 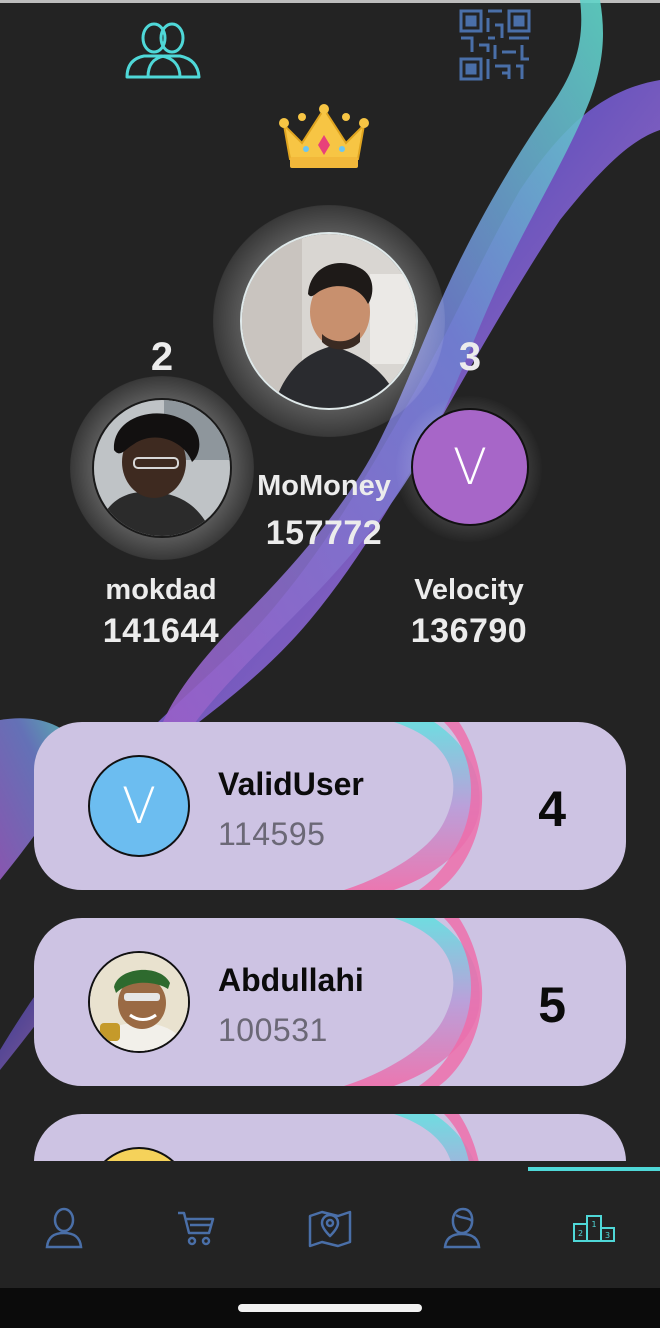 What do you see at coordinates (552, 809) in the screenshot?
I see `user-rank: 4` at bounding box center [552, 809].